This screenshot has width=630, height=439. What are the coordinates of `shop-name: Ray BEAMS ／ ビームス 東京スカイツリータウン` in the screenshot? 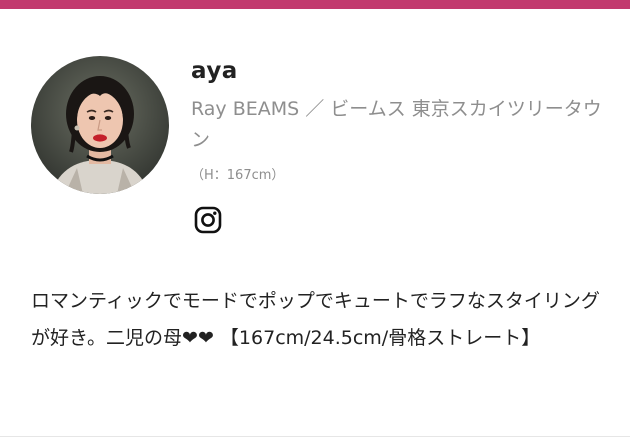 It's located at (396, 124).